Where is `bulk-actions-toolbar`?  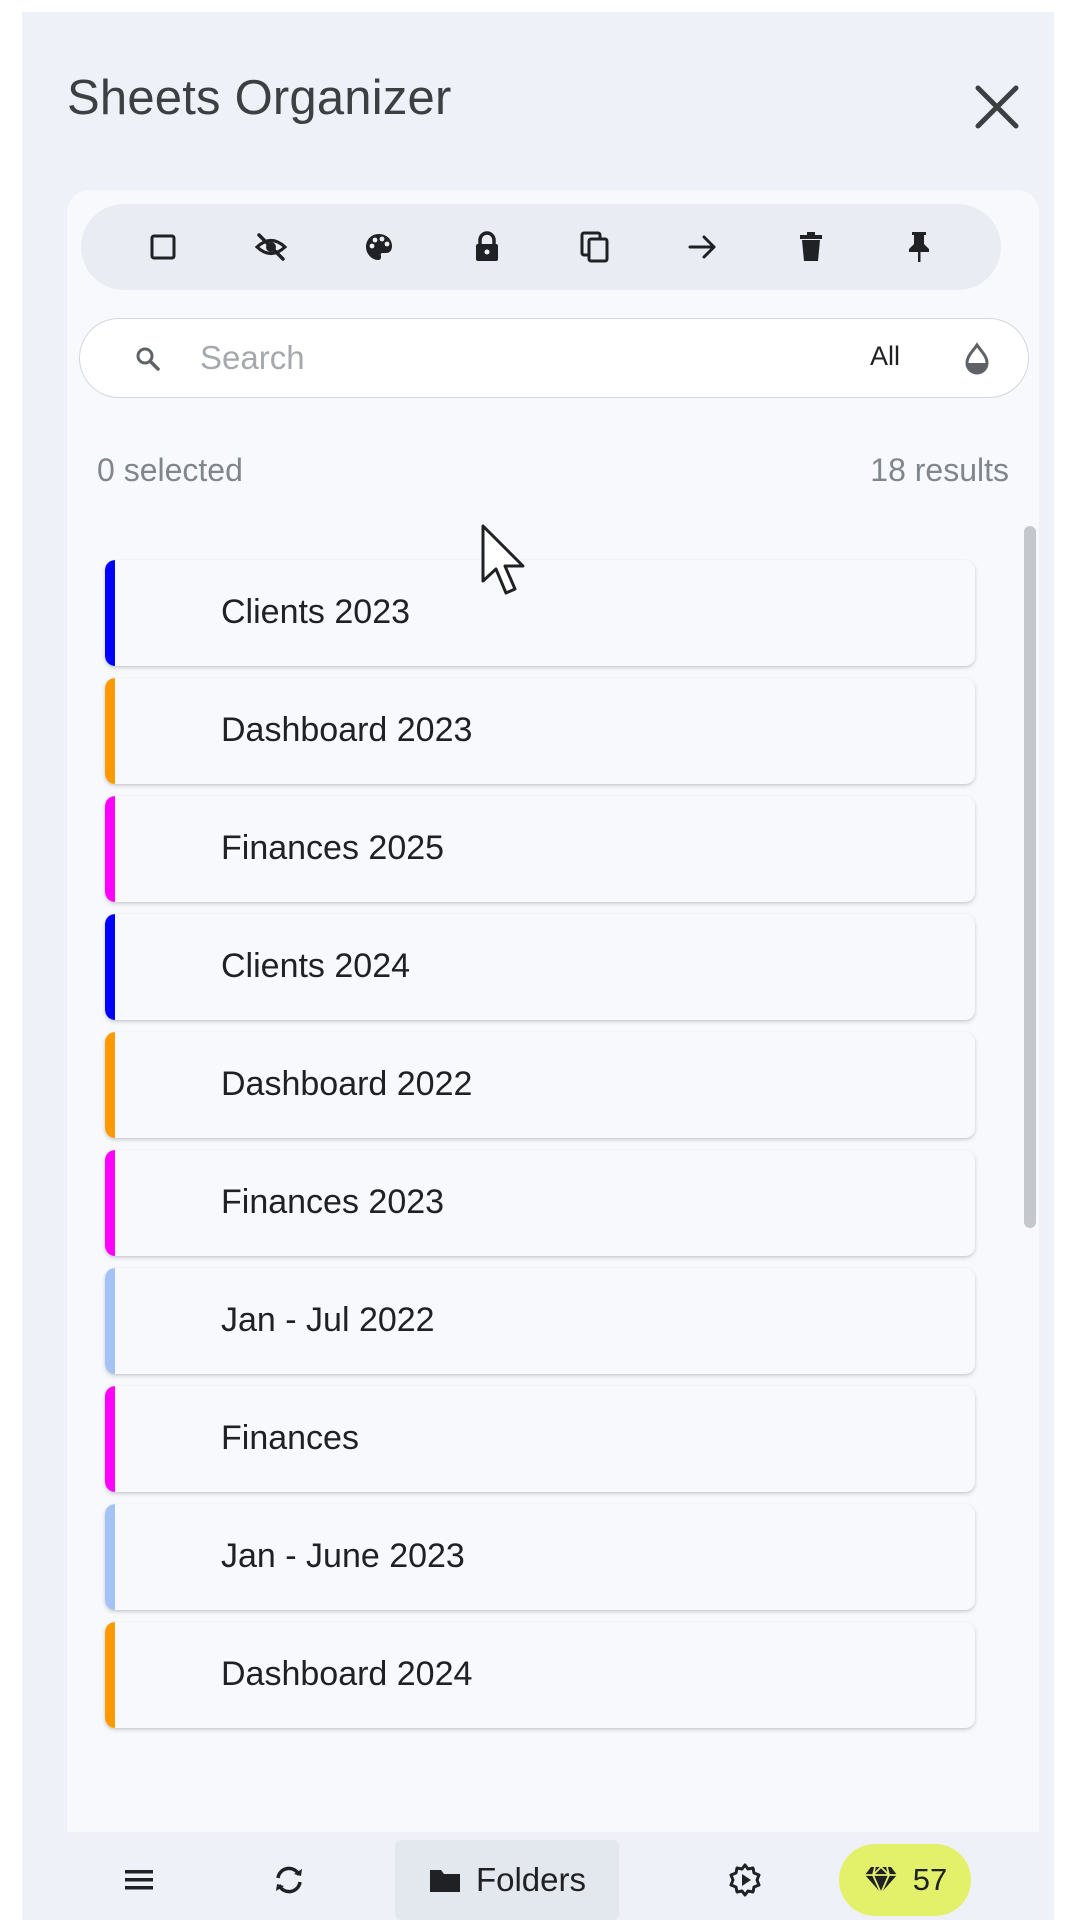
bulk-actions-toolbar is located at coordinates (541, 247).